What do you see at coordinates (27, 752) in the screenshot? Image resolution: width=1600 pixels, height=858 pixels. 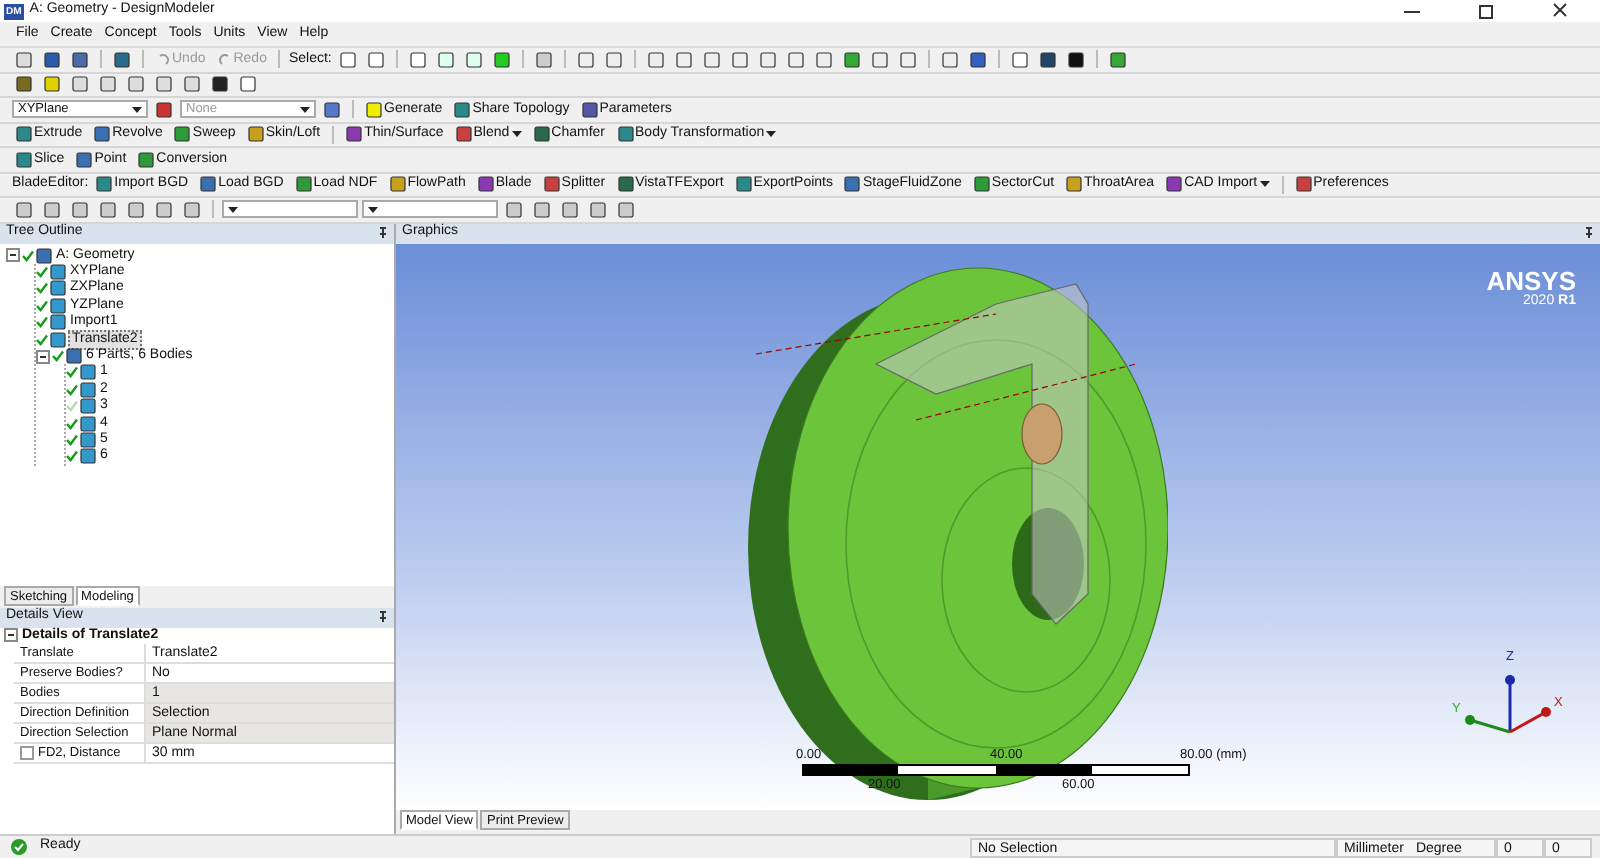 I see `checkbox` at bounding box center [27, 752].